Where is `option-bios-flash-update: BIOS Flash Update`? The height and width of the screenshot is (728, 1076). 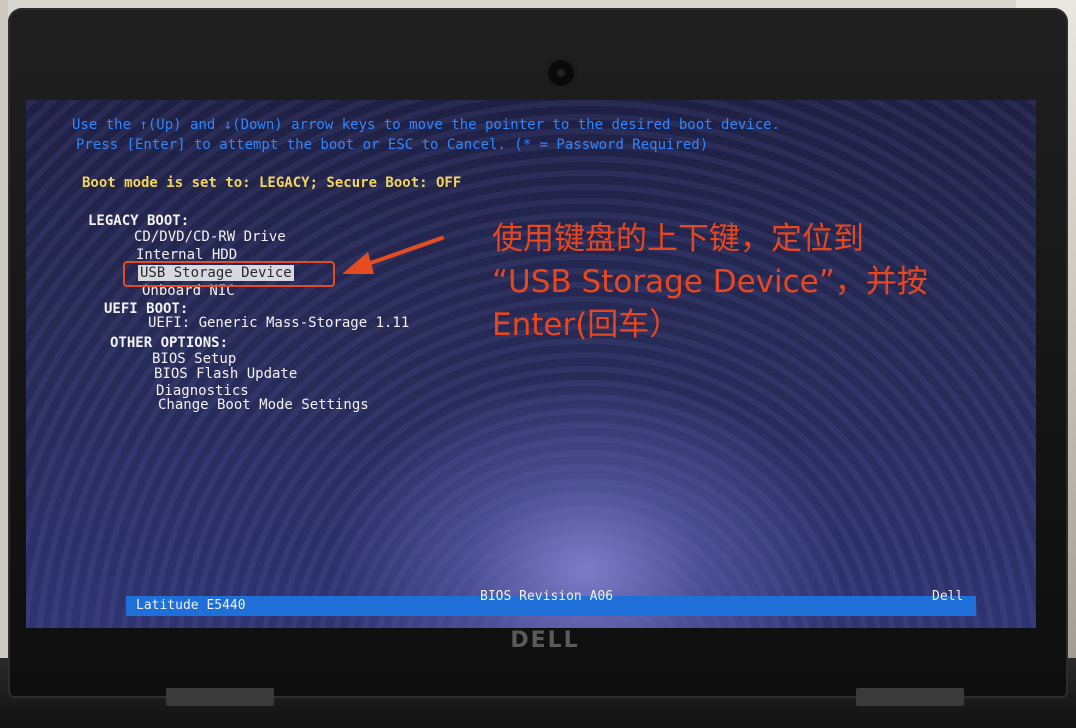
option-bios-flash-update: BIOS Flash Update is located at coordinates (225, 374).